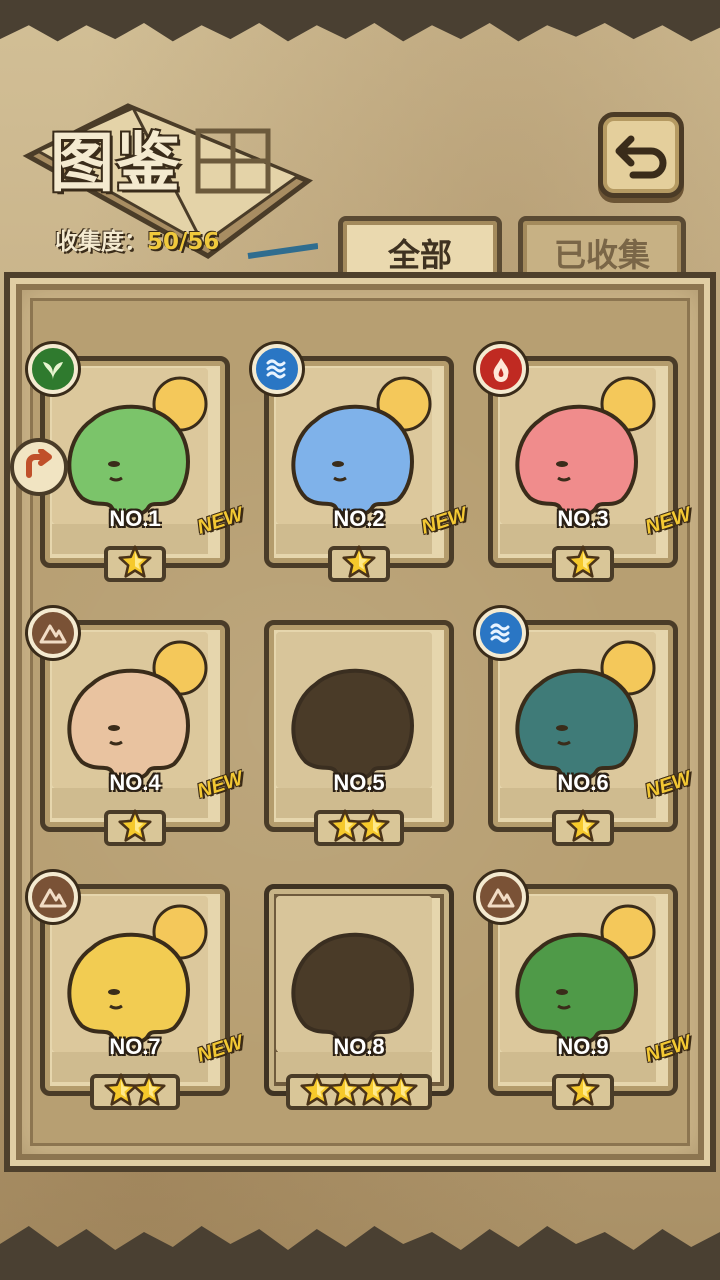  I want to click on collection-progress: 收集度：50/56, so click(137, 239).